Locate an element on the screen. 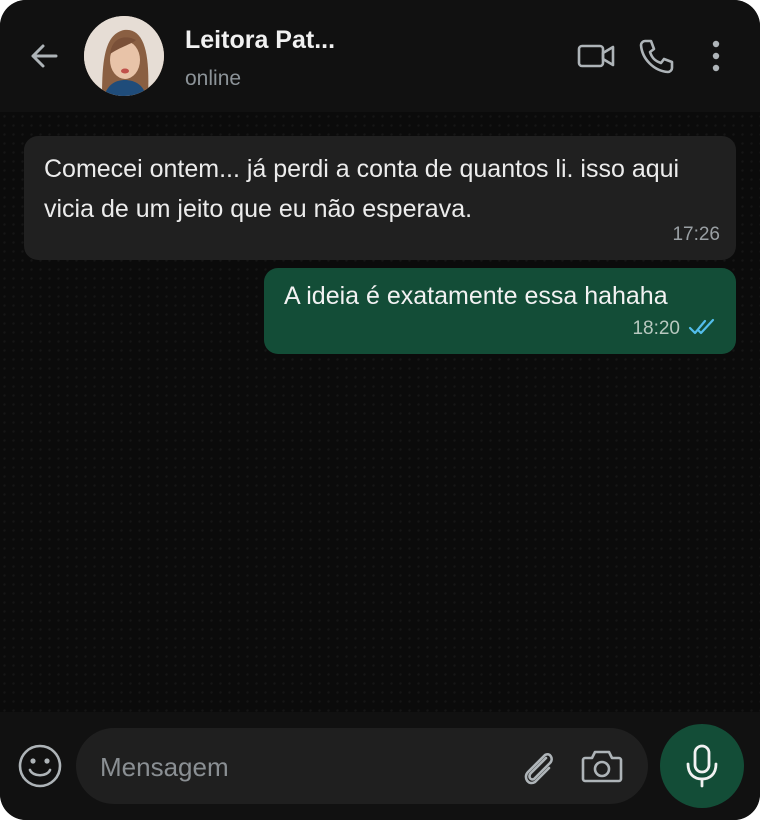 Image resolution: width=760 pixels, height=820 pixels. composer-bar: Mensagem is located at coordinates (380, 766).